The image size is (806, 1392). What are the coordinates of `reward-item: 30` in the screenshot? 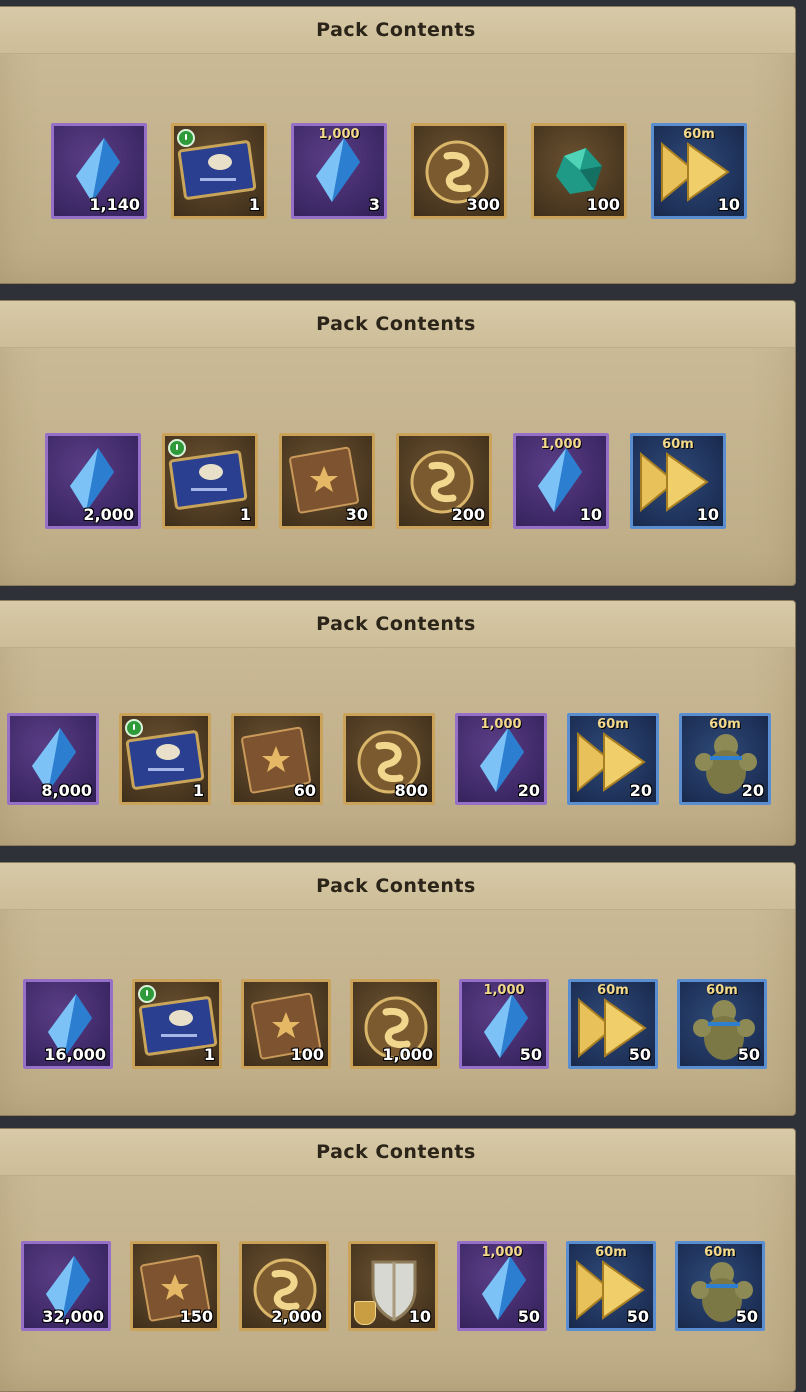 It's located at (327, 481).